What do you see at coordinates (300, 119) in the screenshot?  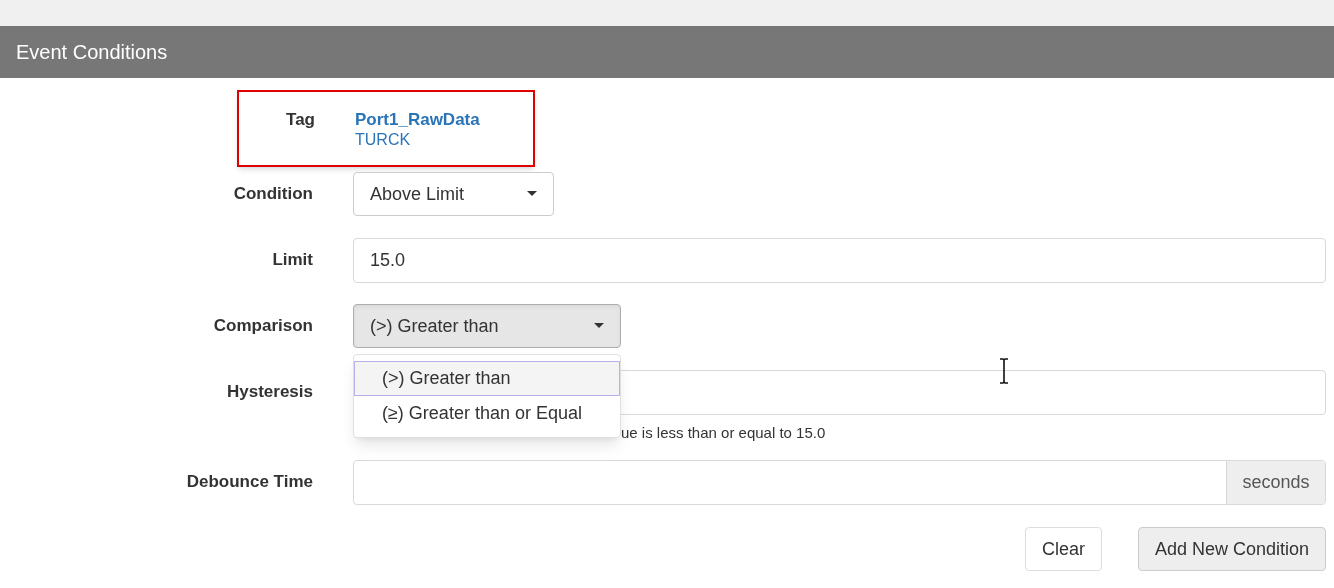 I see `field-label: Tag` at bounding box center [300, 119].